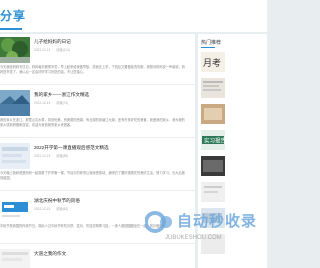  Describe the element at coordinates (13, 16) in the screenshot. I see `section-title: 分享` at that location.